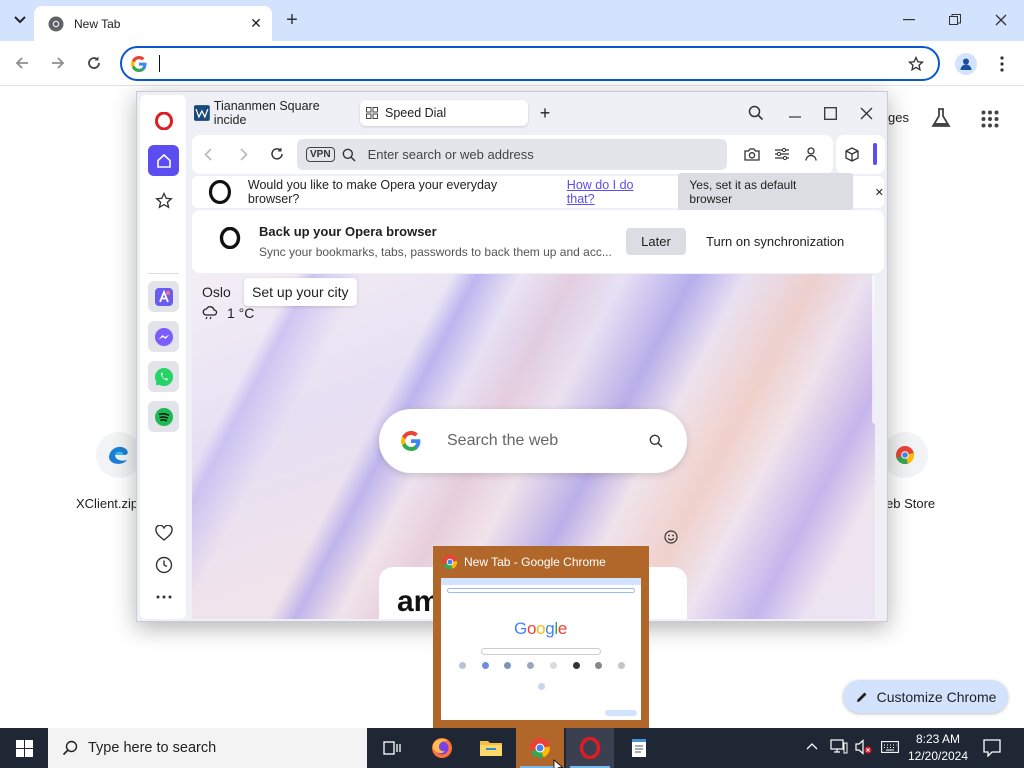 The image size is (1024, 768). I want to click on opera-new-tab-button: +, so click(545, 113).